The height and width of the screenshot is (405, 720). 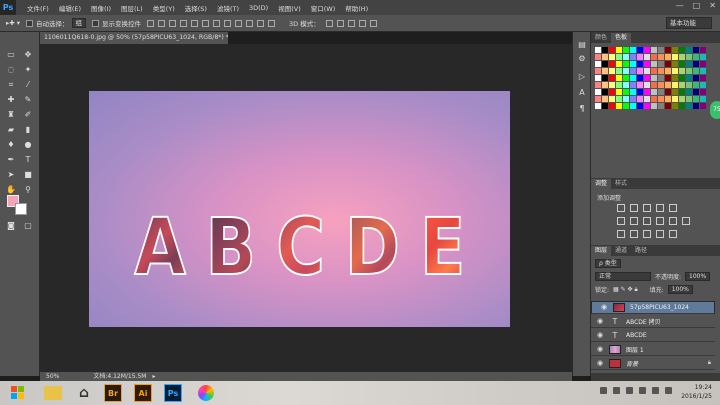 What do you see at coordinates (28, 84) in the screenshot?
I see `eyedropper-tool-icon: ⁄` at bounding box center [28, 84].